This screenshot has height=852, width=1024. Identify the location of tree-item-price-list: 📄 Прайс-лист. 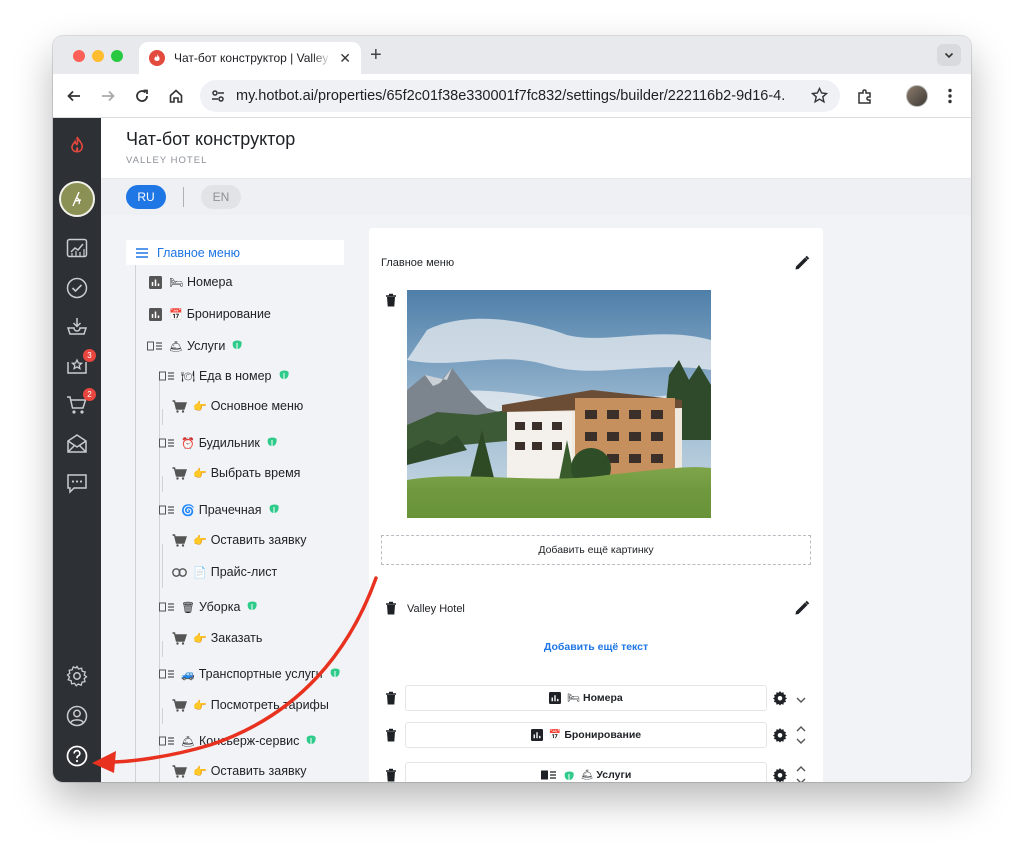
(224, 572).